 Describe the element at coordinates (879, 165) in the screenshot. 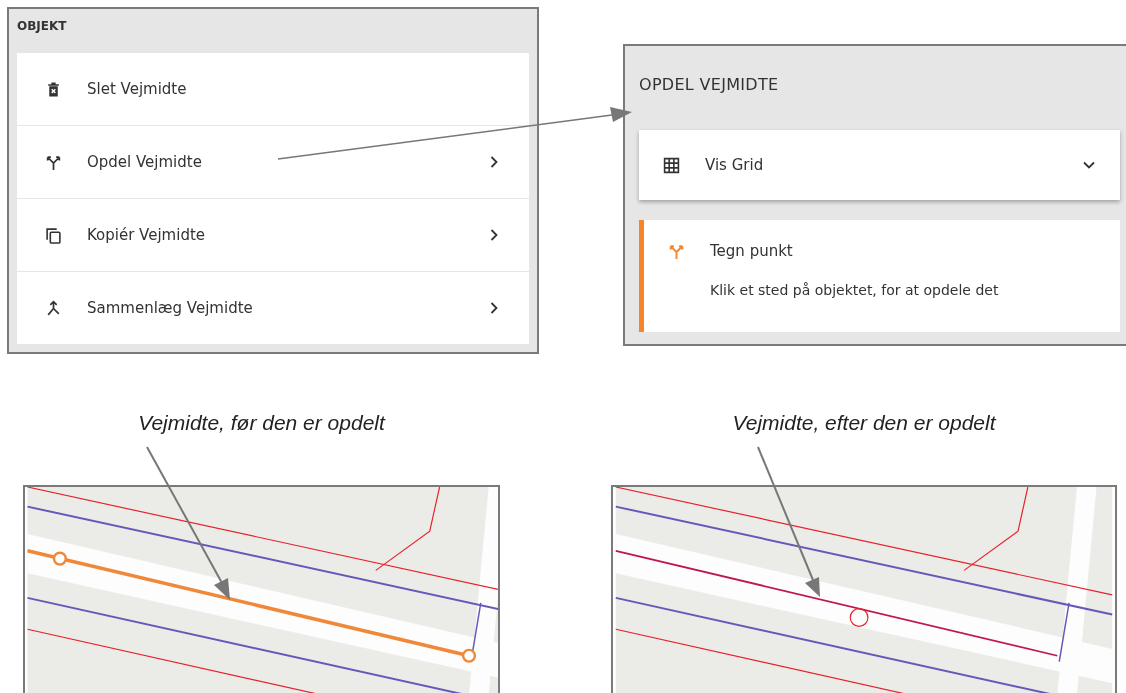

I see `grid-dropdown: Vis Grid` at that location.